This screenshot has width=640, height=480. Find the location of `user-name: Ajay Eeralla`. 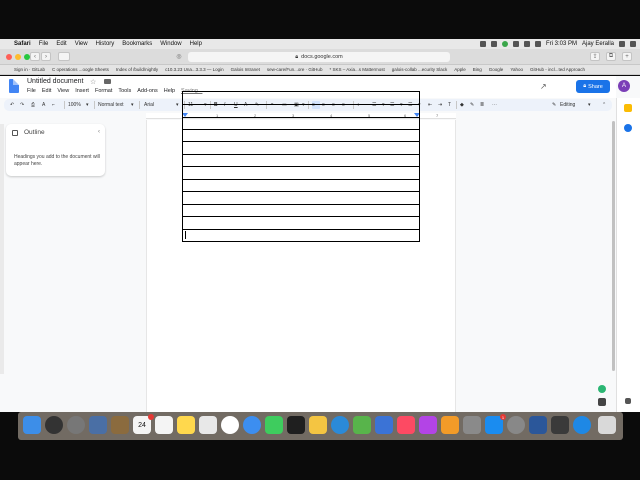

user-name: Ajay Eeralla is located at coordinates (598, 44).